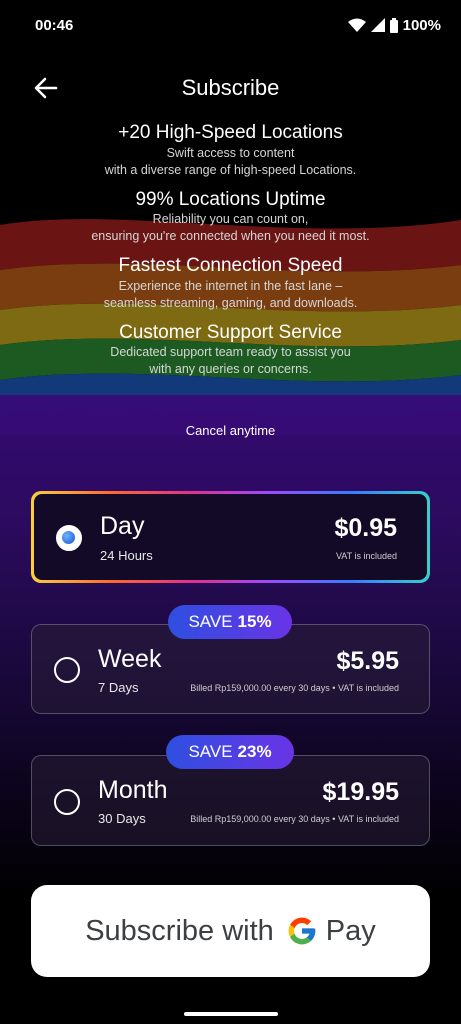 This screenshot has width=461, height=1024. I want to click on plan-name: Day, so click(122, 526).